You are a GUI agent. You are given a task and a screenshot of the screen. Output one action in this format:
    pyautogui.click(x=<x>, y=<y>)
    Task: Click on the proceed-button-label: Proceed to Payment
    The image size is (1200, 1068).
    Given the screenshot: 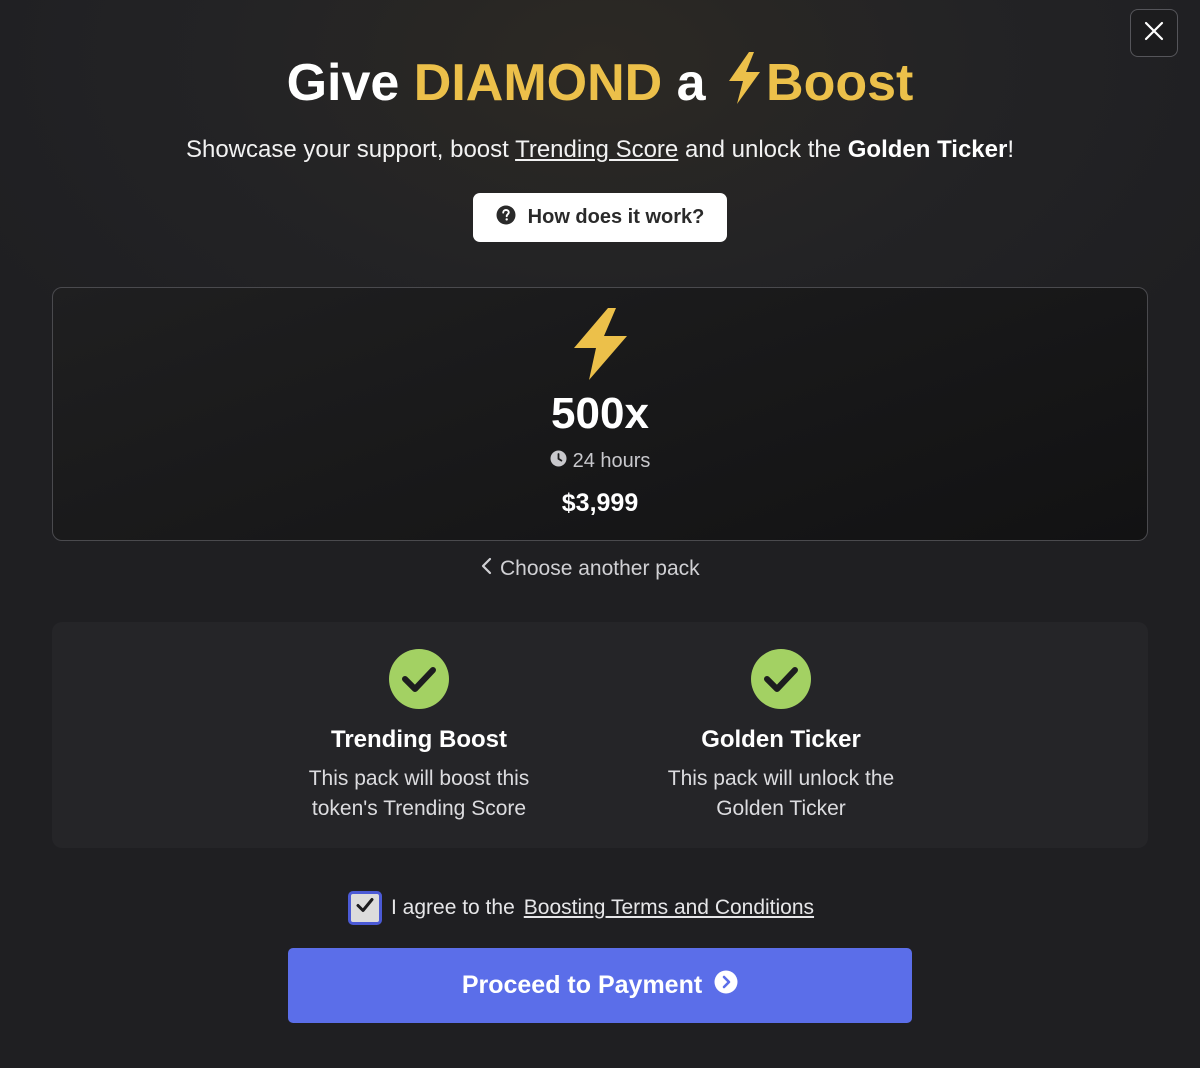 What is the action you would take?
    pyautogui.click(x=582, y=985)
    